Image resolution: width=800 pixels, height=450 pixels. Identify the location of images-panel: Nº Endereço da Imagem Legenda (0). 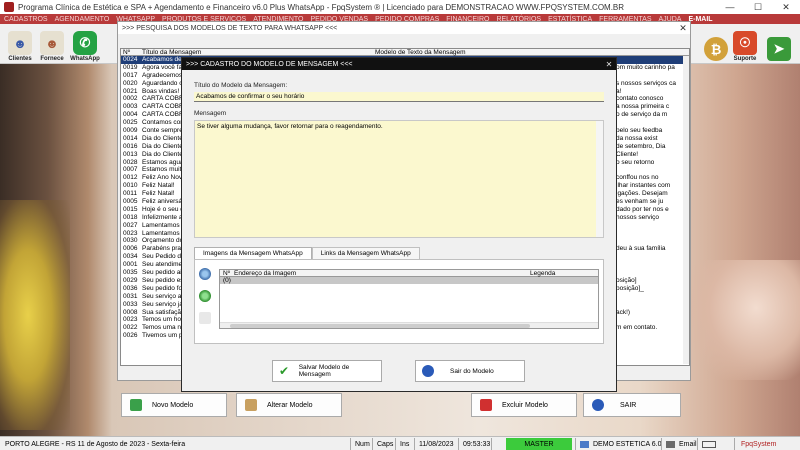
(399, 301).